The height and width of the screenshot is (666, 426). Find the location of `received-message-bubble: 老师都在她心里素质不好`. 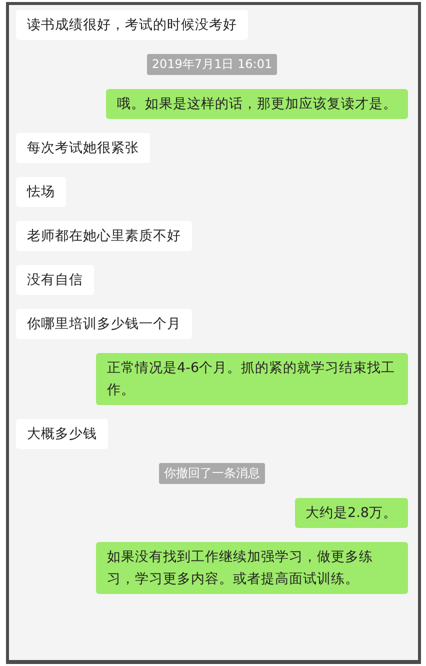

received-message-bubble: 老师都在她心里素质不好 is located at coordinates (104, 236).